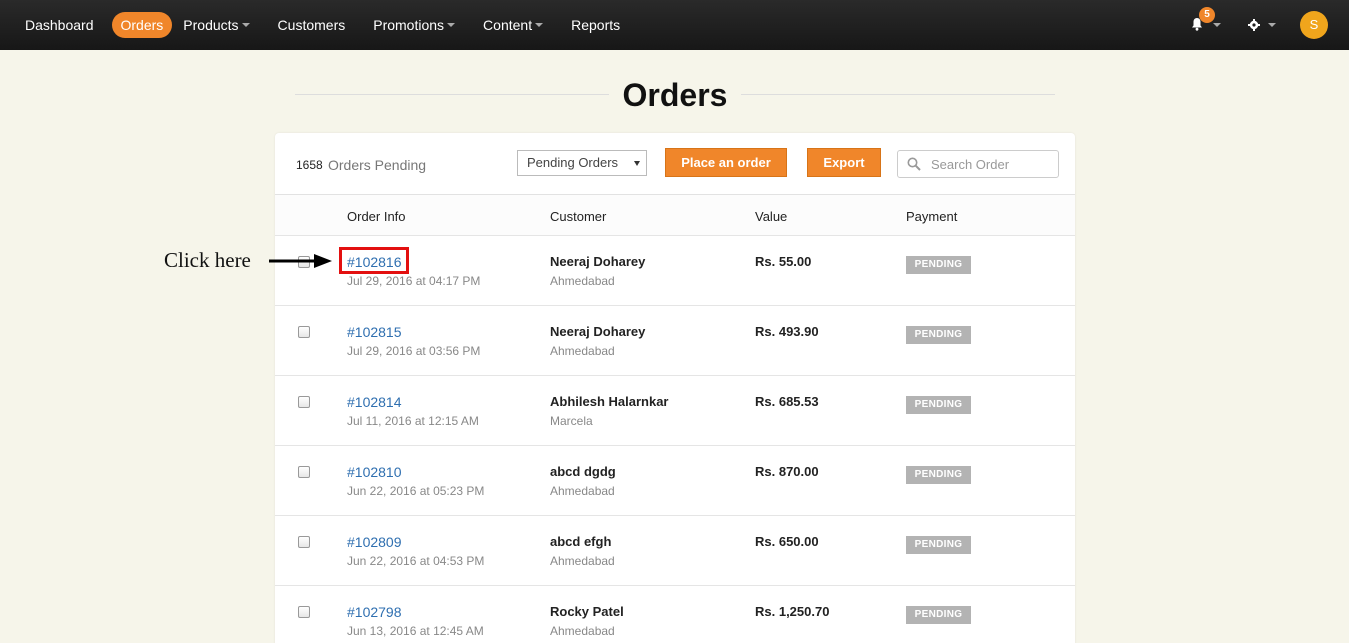 This screenshot has height=643, width=1349. I want to click on nav-item-label: Promotions, so click(409, 25).